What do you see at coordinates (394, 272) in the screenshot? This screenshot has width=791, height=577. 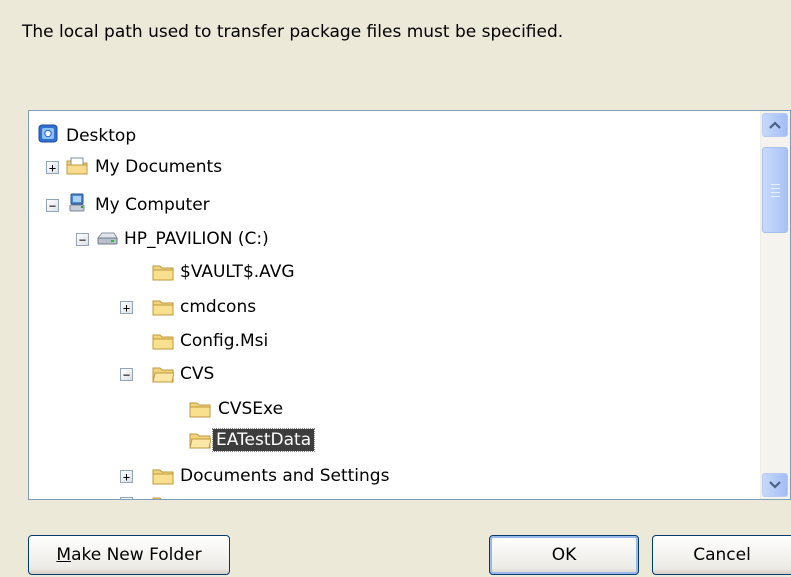 I see `tree-item-vault-avg: $VAULT$.AVG` at bounding box center [394, 272].